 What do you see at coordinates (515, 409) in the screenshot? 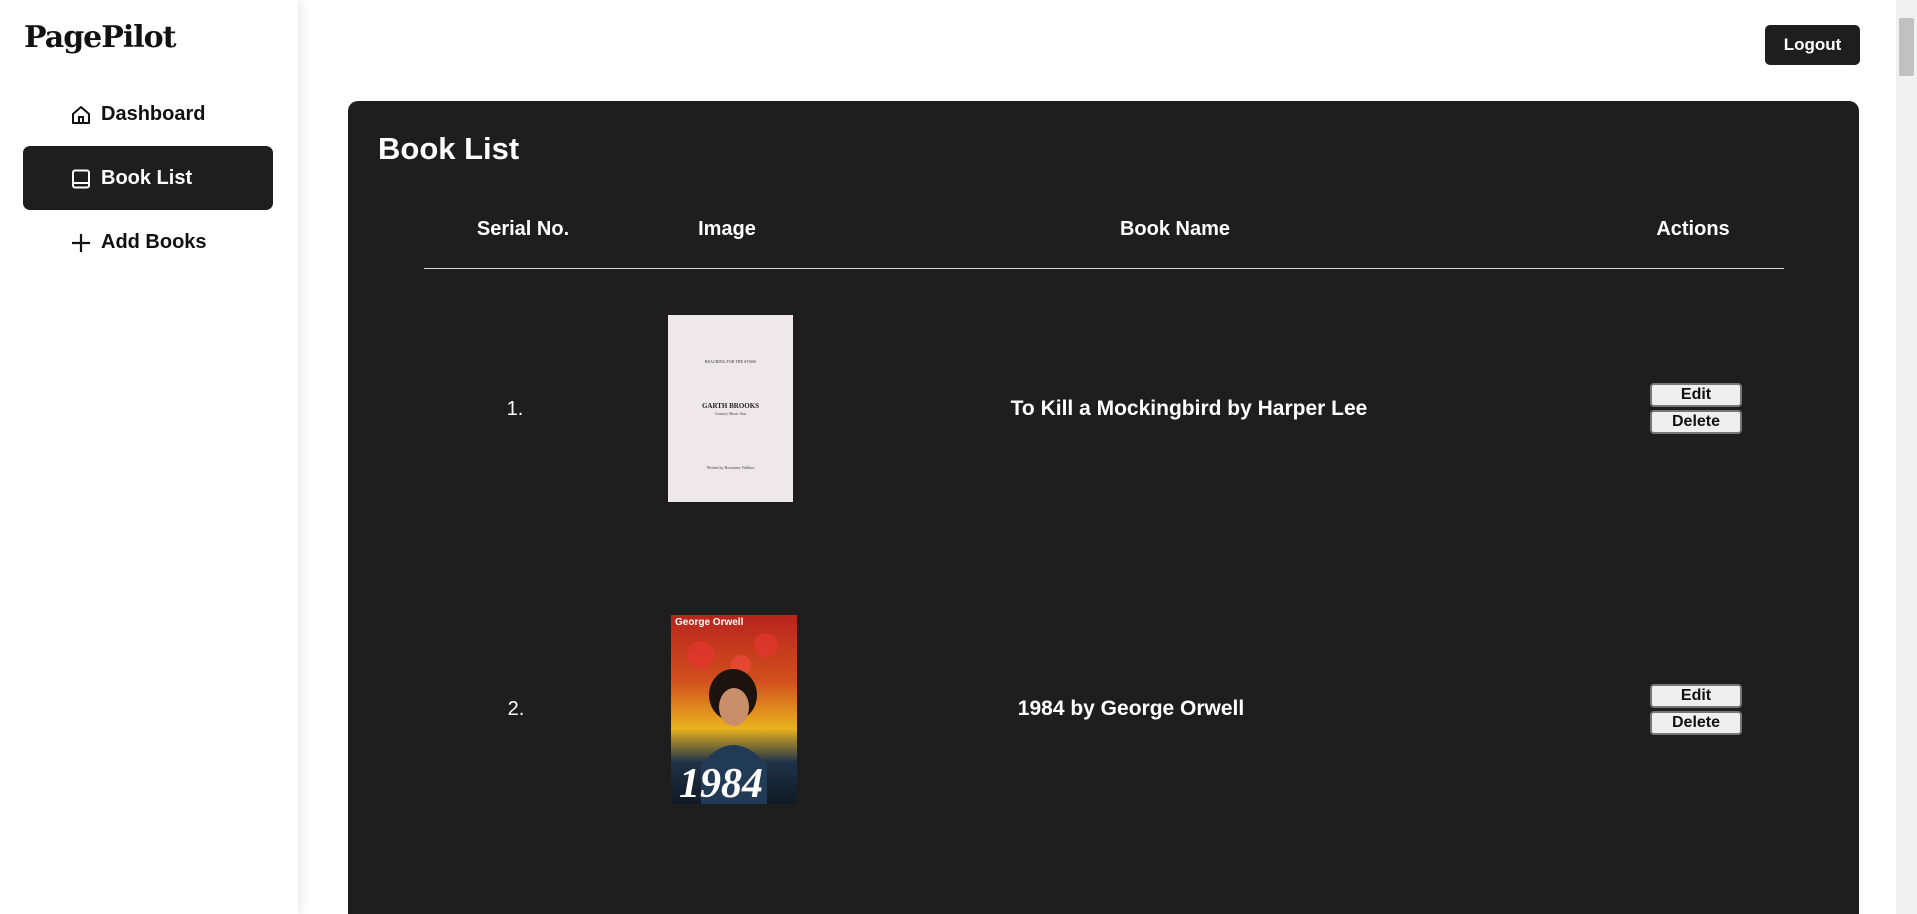
I see `serial-number: 1.` at bounding box center [515, 409].